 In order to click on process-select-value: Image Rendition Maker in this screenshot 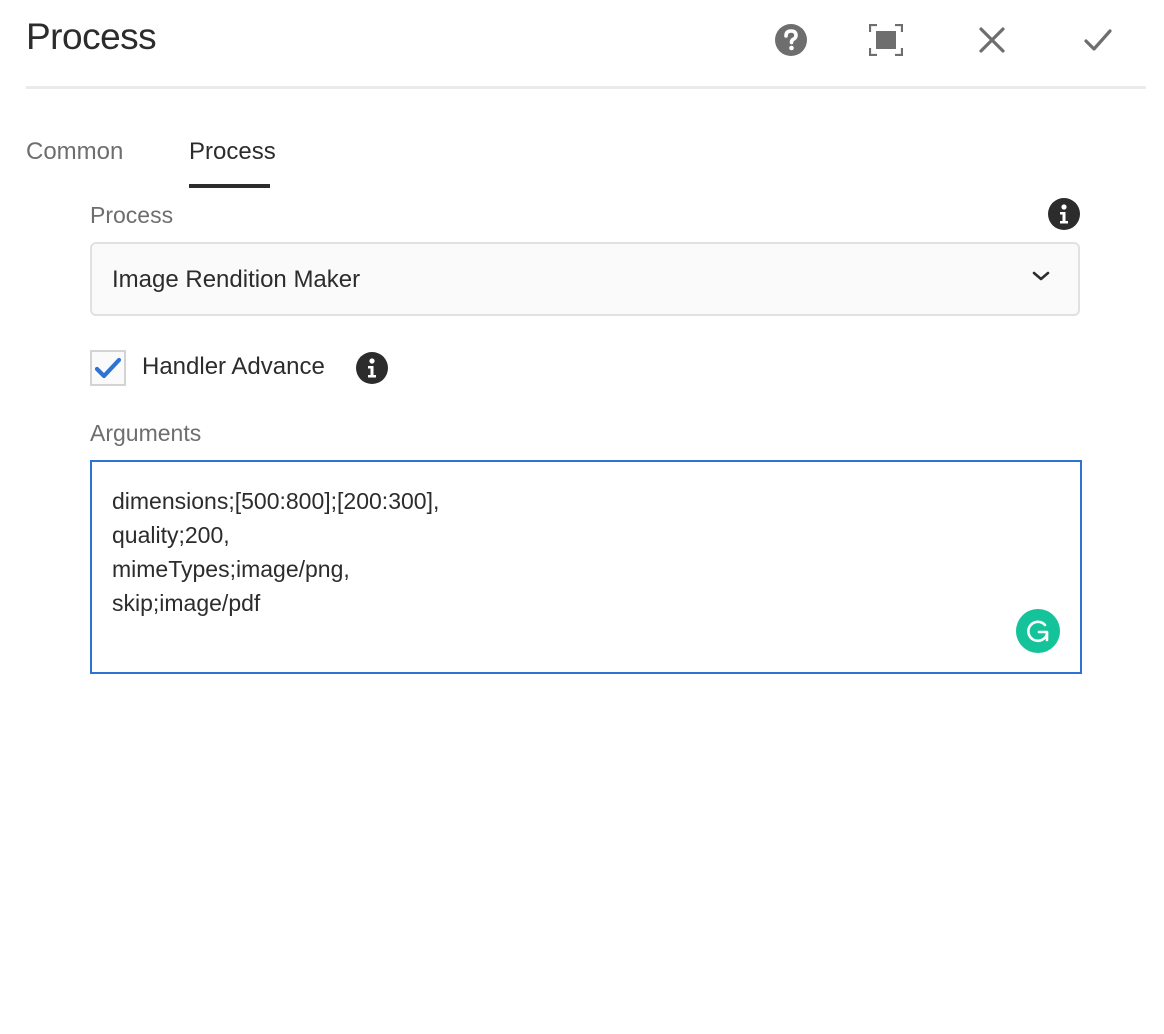, I will do `click(236, 279)`.